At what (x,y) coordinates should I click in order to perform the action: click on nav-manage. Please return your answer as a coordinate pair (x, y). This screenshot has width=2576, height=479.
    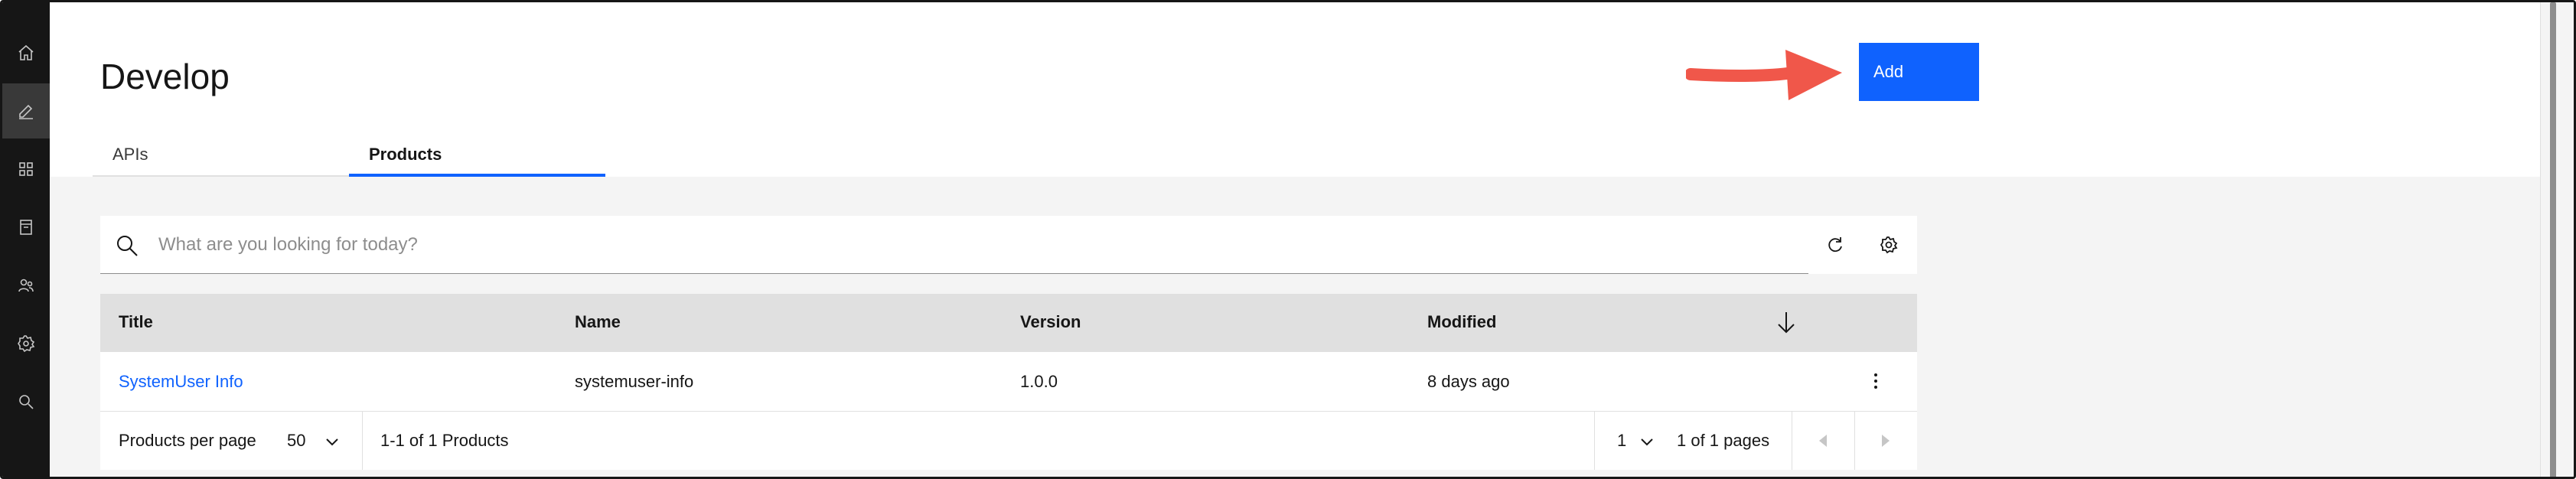
    Looking at the image, I should click on (26, 169).